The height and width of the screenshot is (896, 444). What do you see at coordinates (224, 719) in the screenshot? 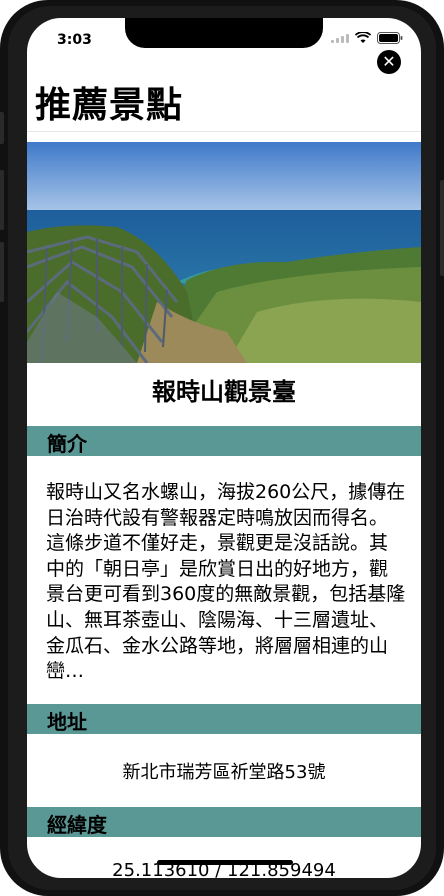
I see `section-header-address: 地址` at bounding box center [224, 719].